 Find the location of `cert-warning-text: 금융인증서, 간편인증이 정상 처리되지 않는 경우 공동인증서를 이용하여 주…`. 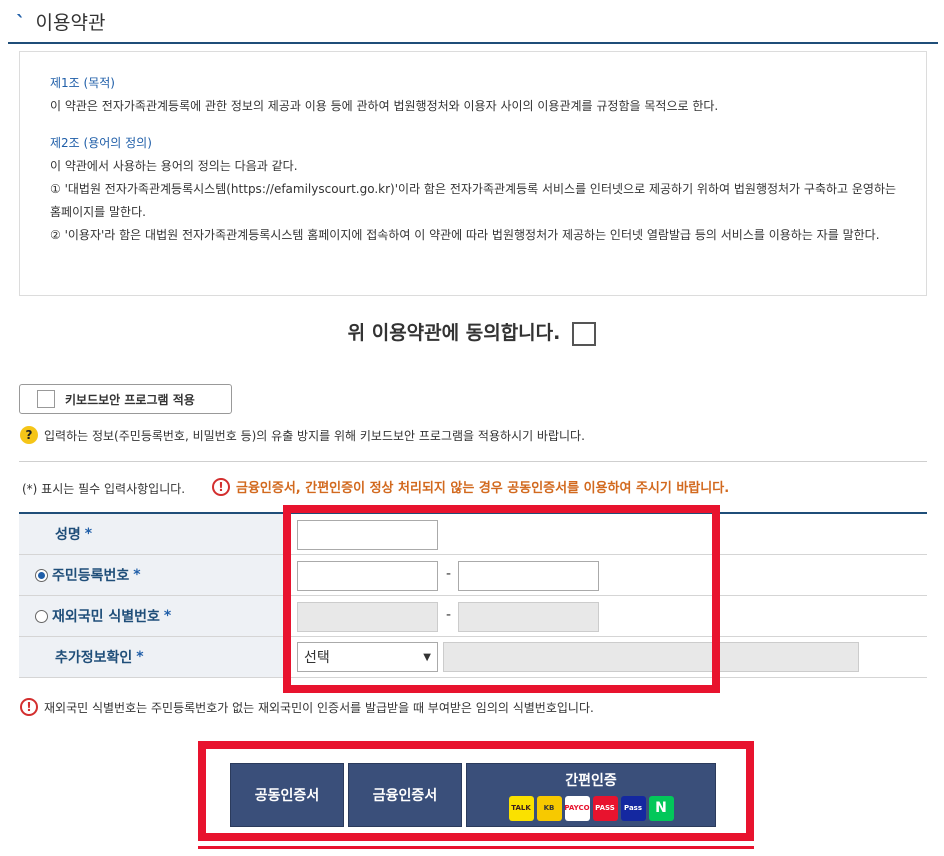

cert-warning-text: 금융인증서, 간편인증이 정상 처리되지 않는 경우 공동인증서를 이용하여 주… is located at coordinates (483, 488).